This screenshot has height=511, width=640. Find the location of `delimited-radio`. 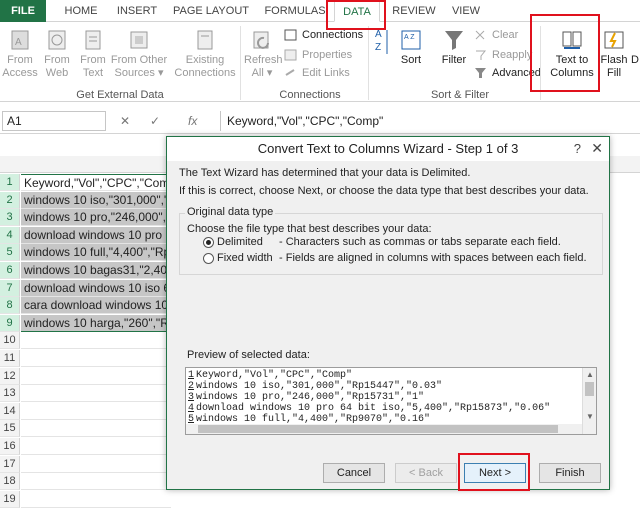

delimited-radio is located at coordinates (208, 242).